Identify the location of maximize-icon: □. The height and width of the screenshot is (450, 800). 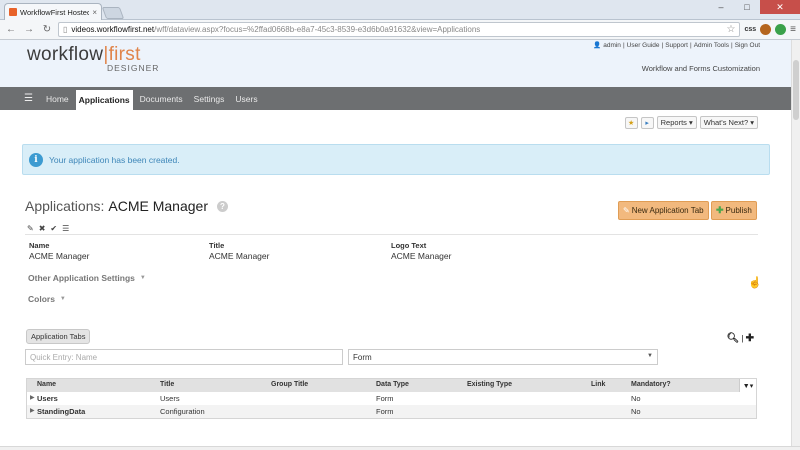
(747, 7).